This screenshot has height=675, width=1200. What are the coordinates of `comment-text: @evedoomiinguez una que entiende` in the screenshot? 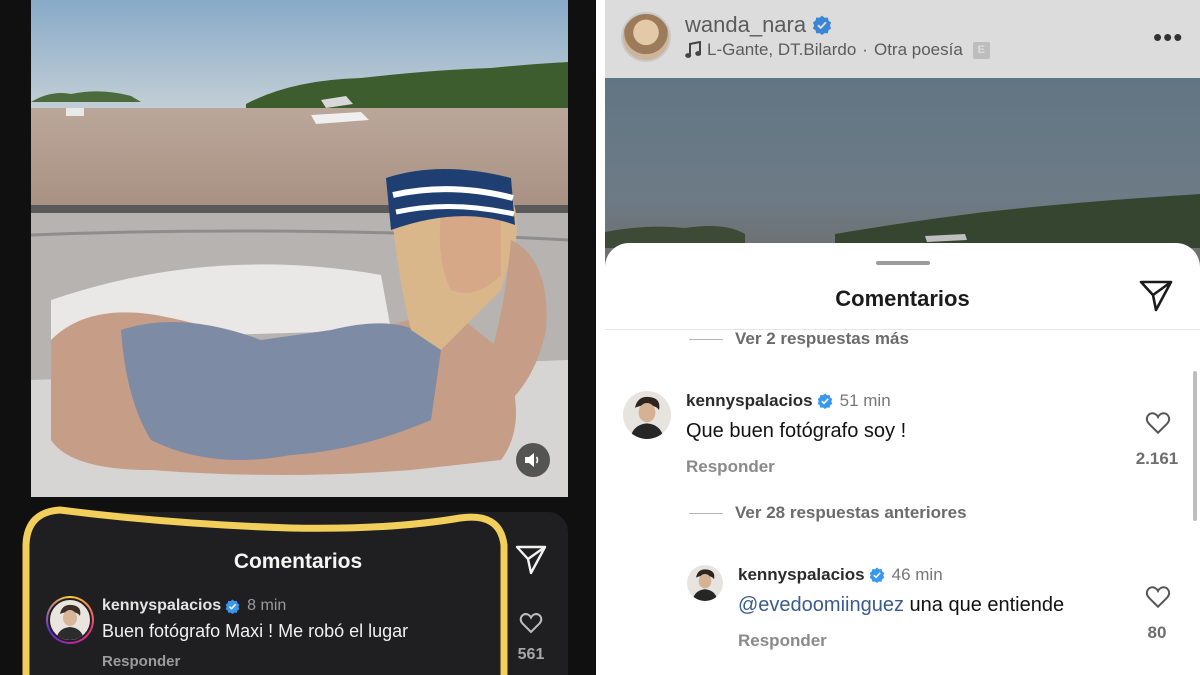 It's located at (901, 605).